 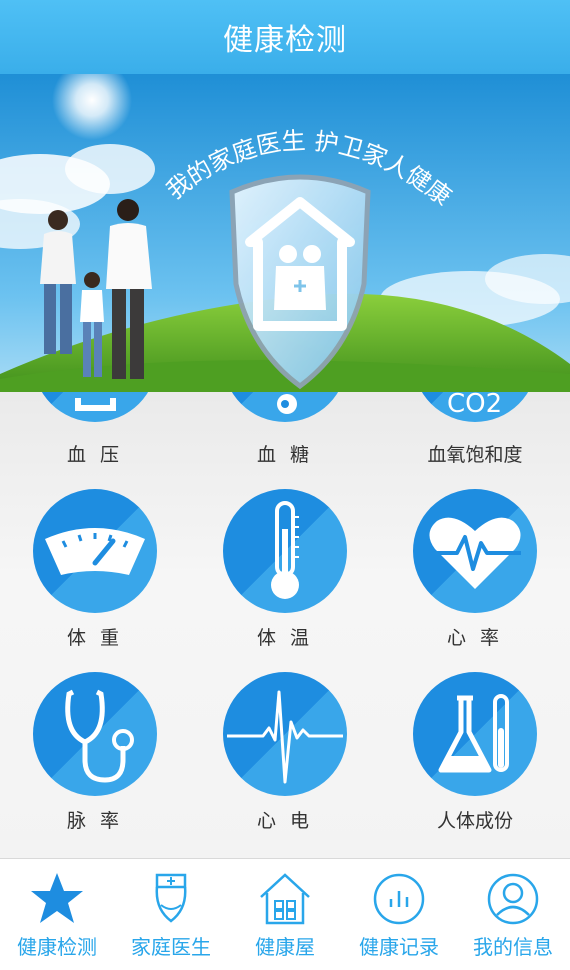 What do you see at coordinates (285, 437) in the screenshot?
I see `tile-blood-sugar: 血 糖` at bounding box center [285, 437].